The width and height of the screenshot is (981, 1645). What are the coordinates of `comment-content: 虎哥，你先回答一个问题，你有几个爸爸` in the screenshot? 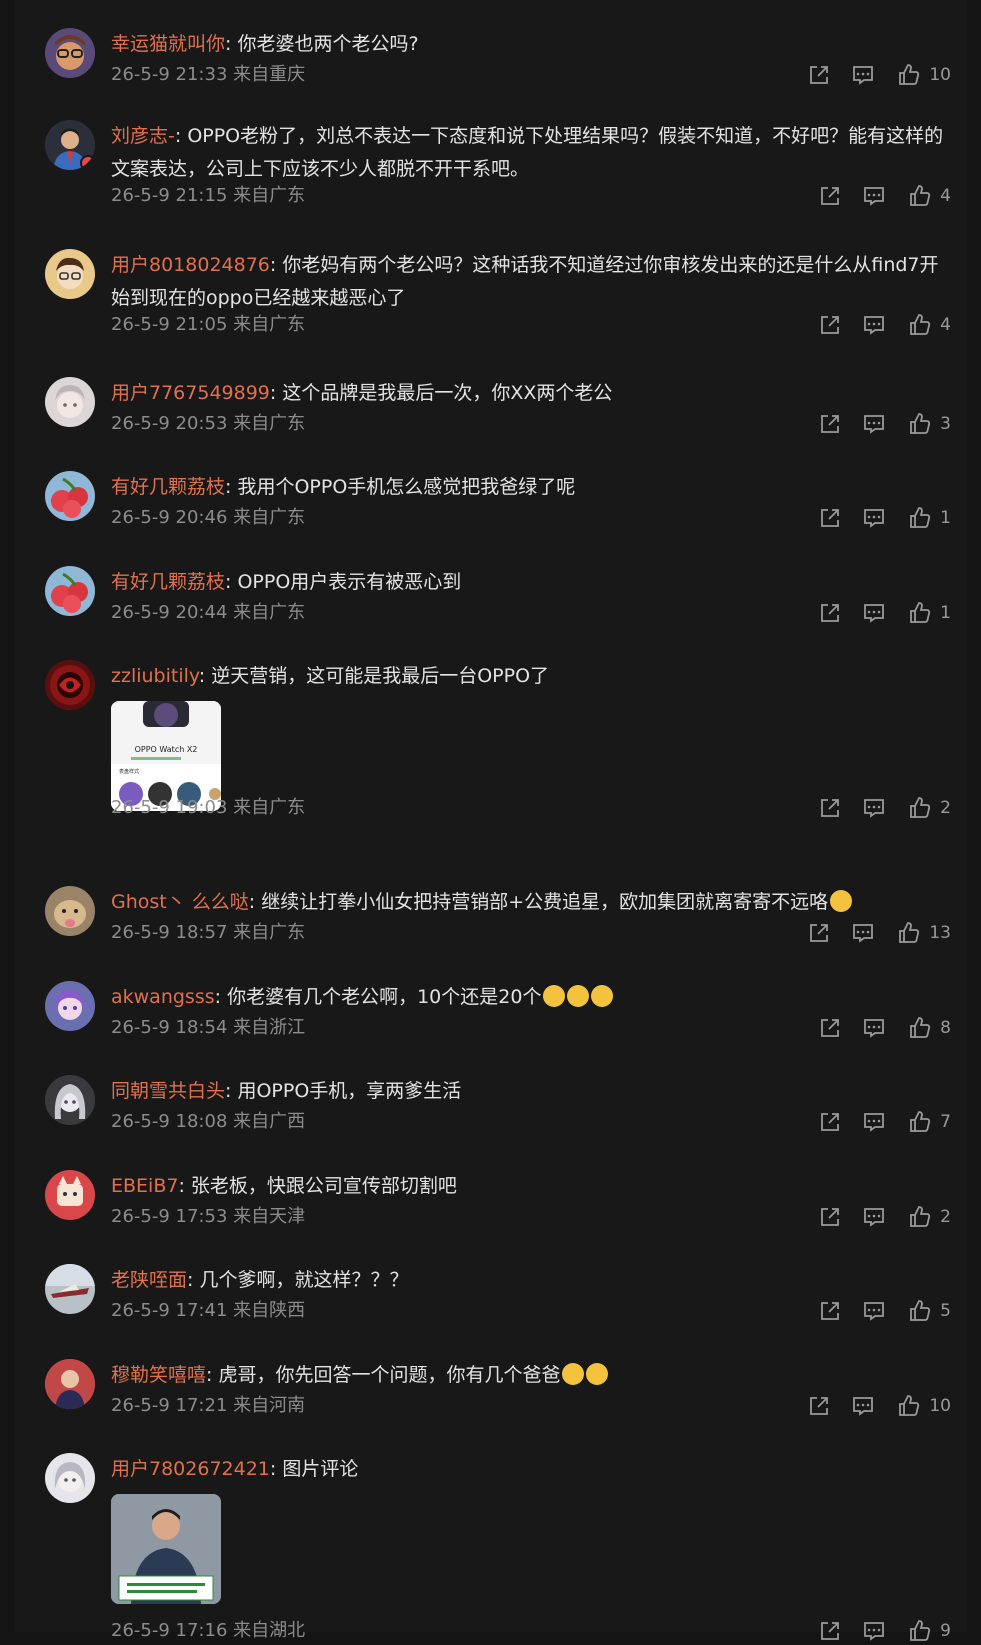 It's located at (389, 1375).